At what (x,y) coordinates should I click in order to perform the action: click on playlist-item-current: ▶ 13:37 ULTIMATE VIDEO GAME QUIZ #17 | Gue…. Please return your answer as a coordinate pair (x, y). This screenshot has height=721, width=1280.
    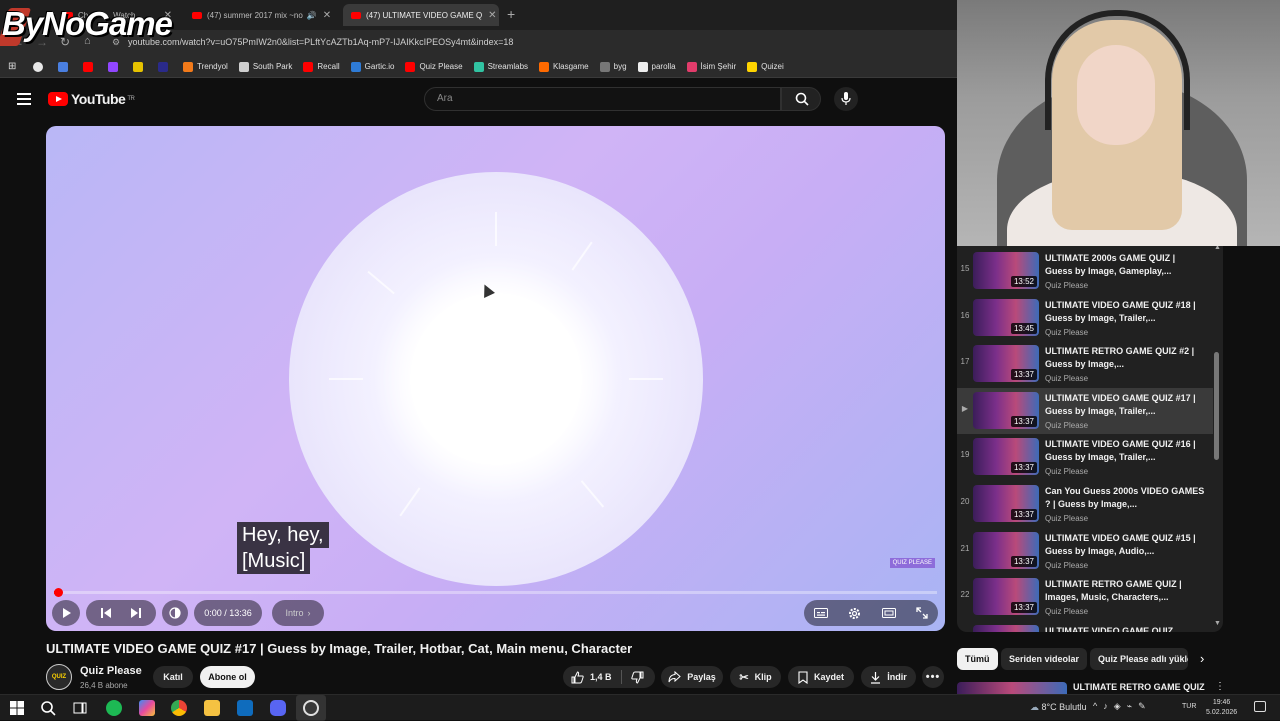
    Looking at the image, I should click on (1085, 411).